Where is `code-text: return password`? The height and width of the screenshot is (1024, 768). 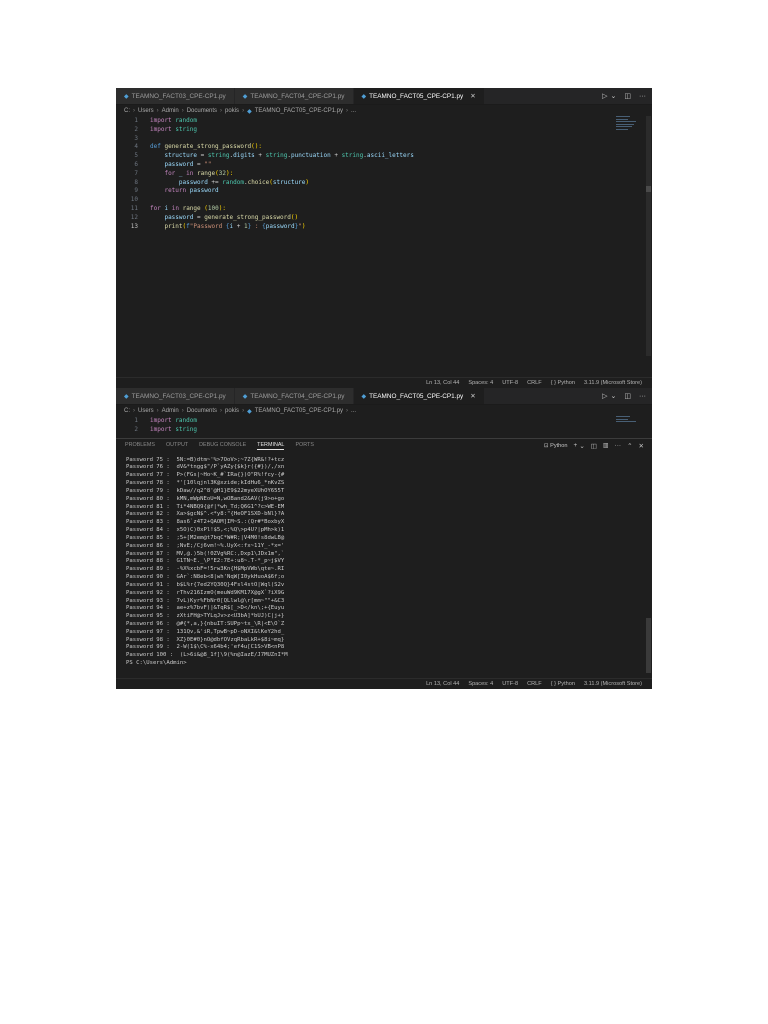
code-text: return password is located at coordinates (184, 191).